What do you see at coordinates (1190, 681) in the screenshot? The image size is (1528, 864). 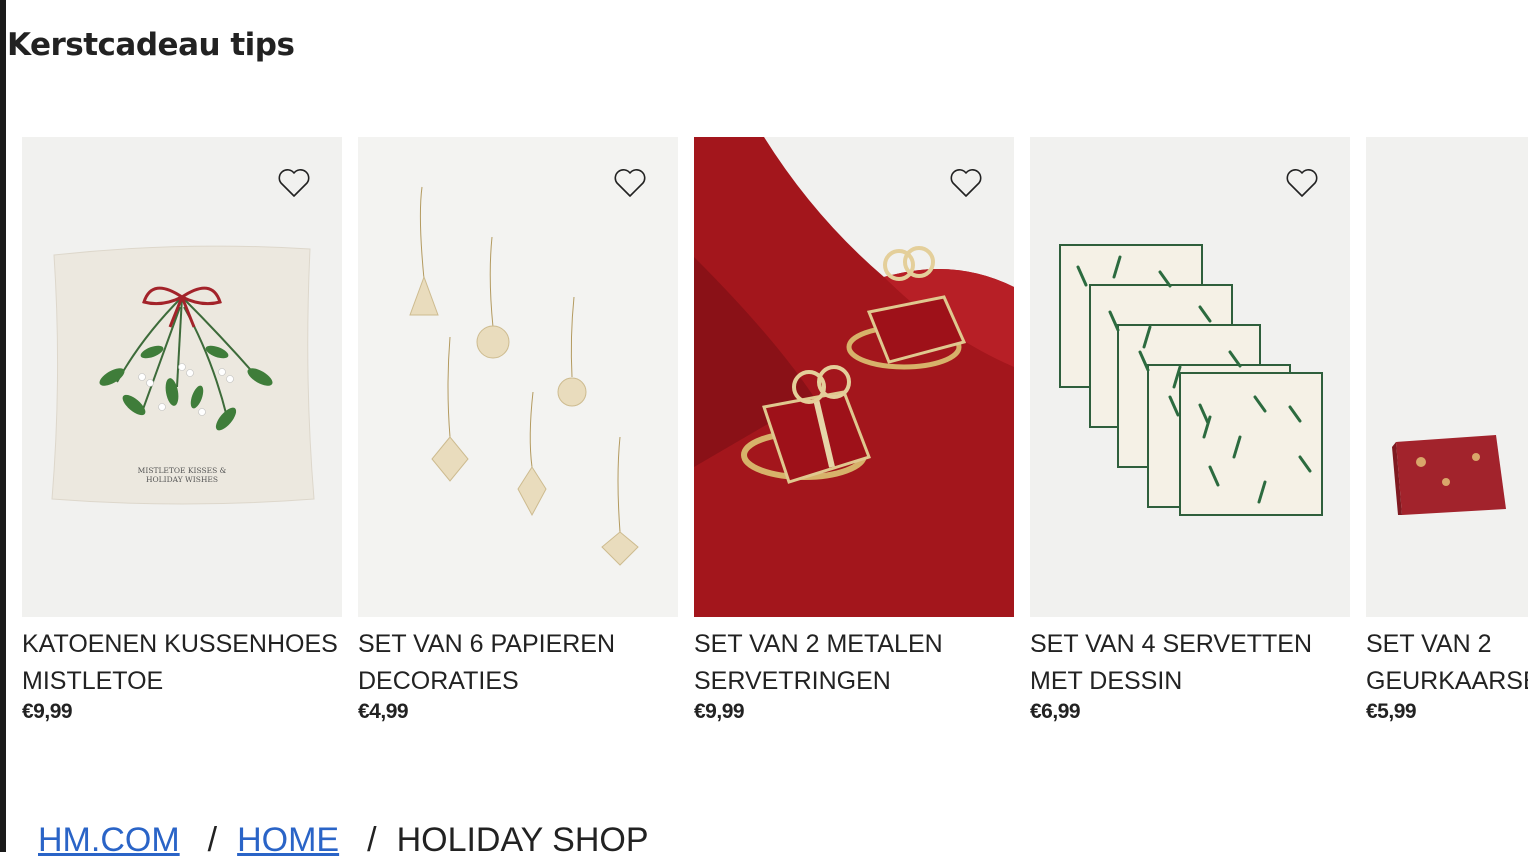 I see `product-name-line2: MET DESSIN` at bounding box center [1190, 681].